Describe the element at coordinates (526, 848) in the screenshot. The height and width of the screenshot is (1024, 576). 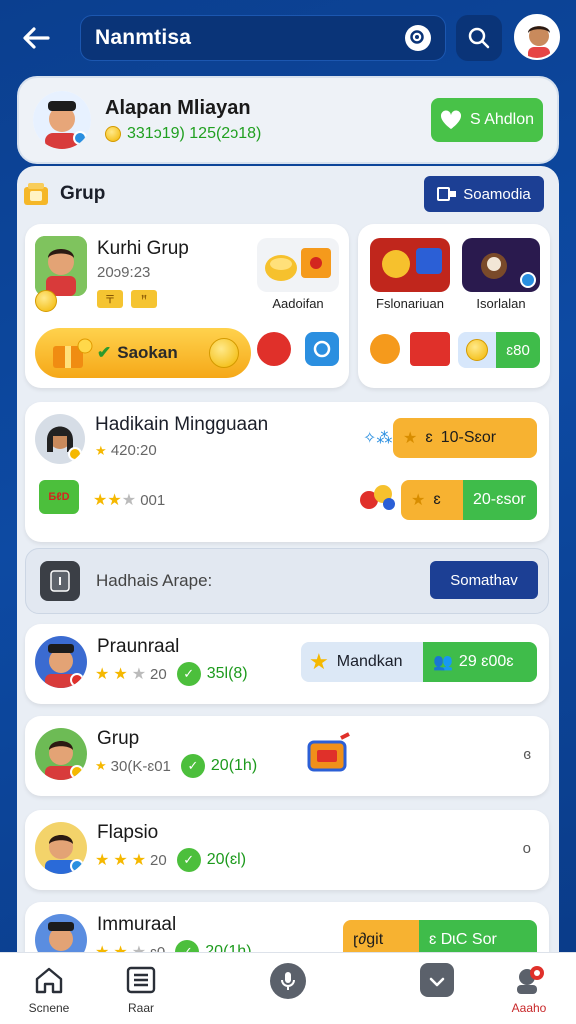
I see `list-right-value: o` at that location.